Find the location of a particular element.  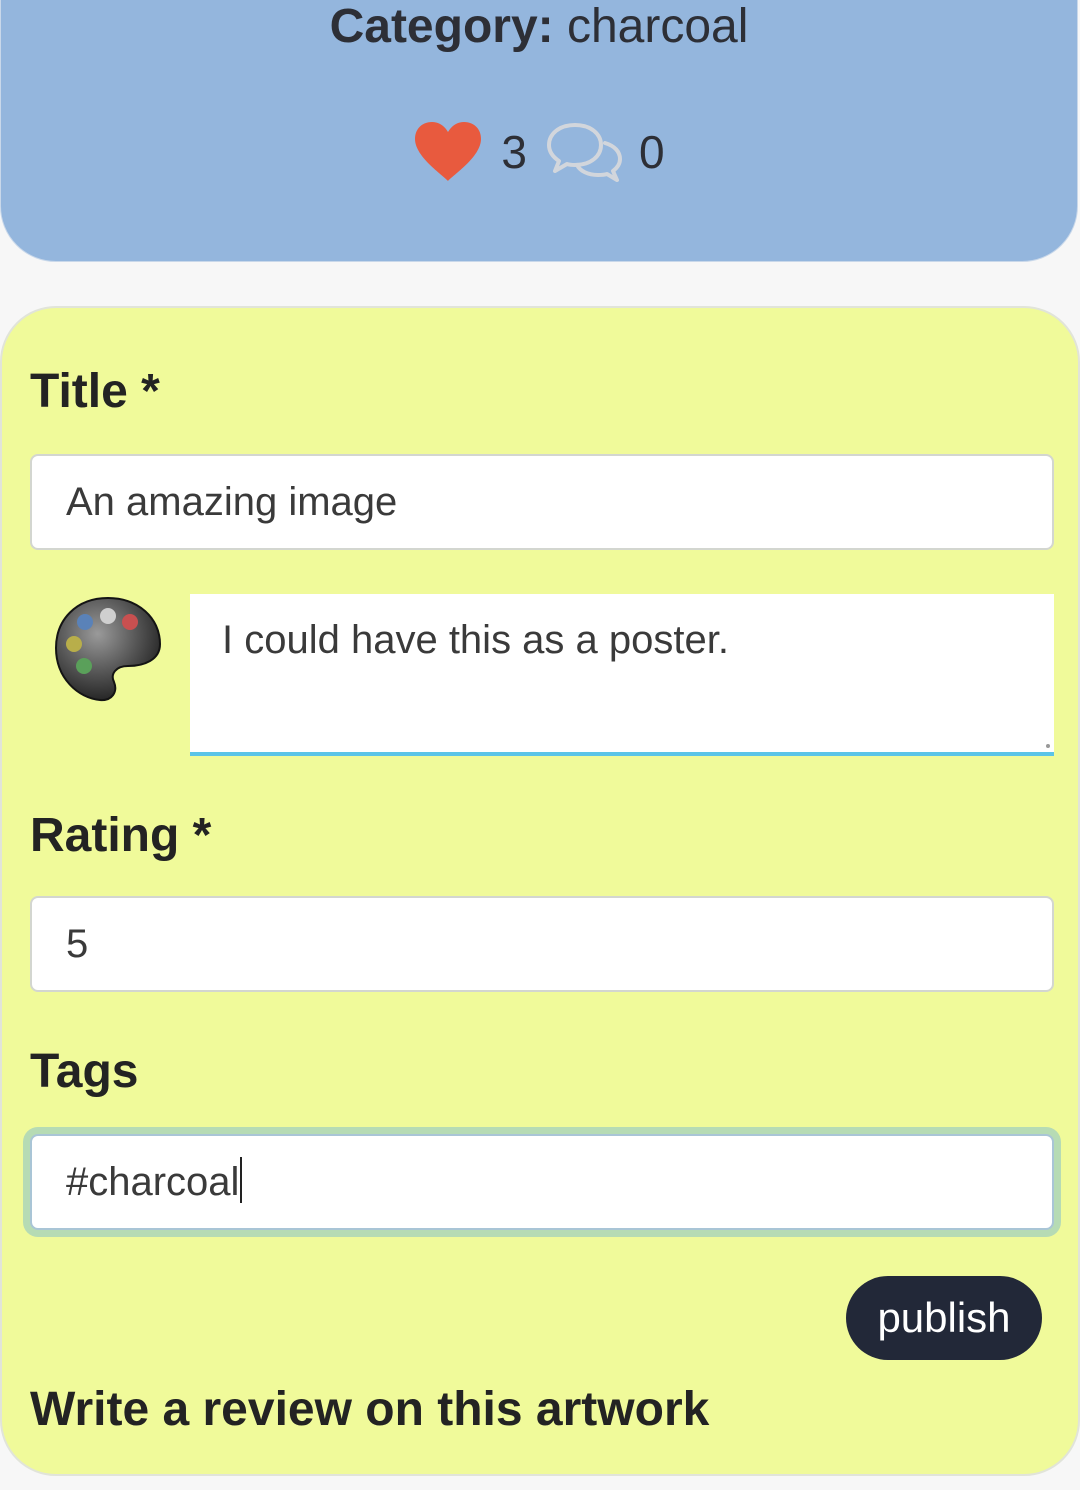

comment-textarea: I could have this as a poster. is located at coordinates (622, 675).